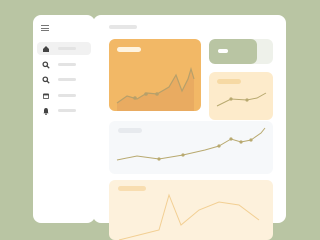  Describe the element at coordinates (191, 144) in the screenshot. I see `line-chart-wide` at that location.